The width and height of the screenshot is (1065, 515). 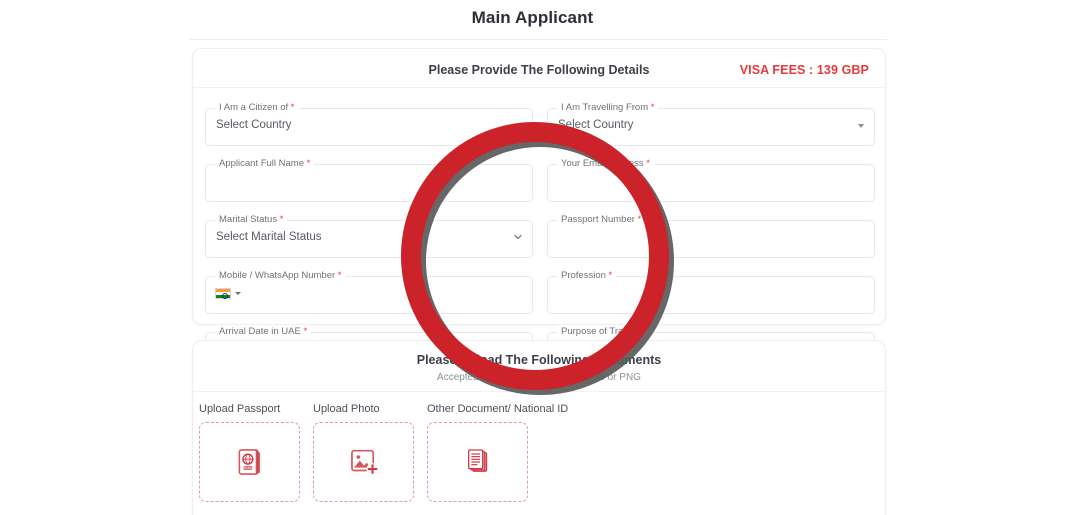 What do you see at coordinates (539, 360) in the screenshot?
I see `documents-section-title: Please Upload The Following Documents` at bounding box center [539, 360].